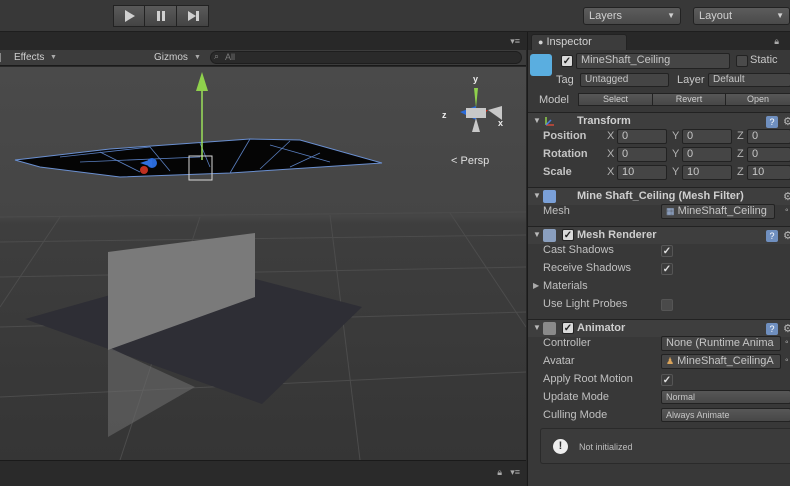 Image resolution: width=790 pixels, height=486 pixels. I want to click on active-checkbox: ✓, so click(567, 61).